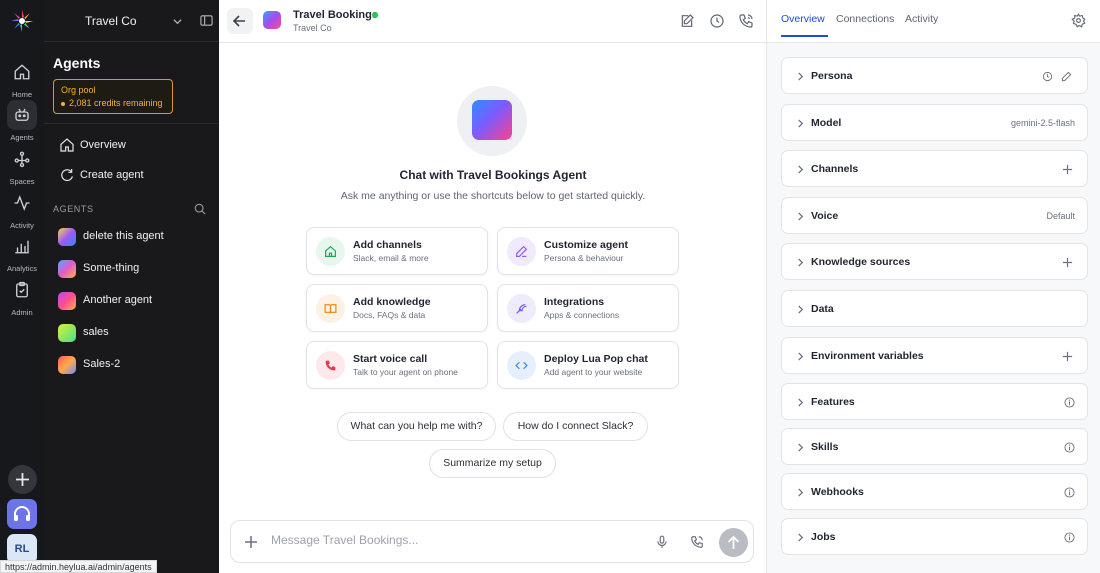 The image size is (1100, 573). What do you see at coordinates (22, 21) in the screenshot?
I see `app-logo-icon` at bounding box center [22, 21].